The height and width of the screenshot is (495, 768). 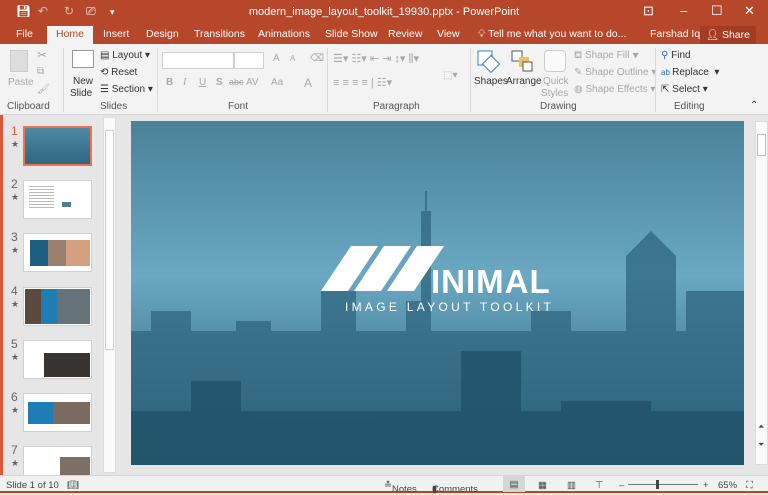 What do you see at coordinates (249, 60) in the screenshot?
I see `font-size-select` at bounding box center [249, 60].